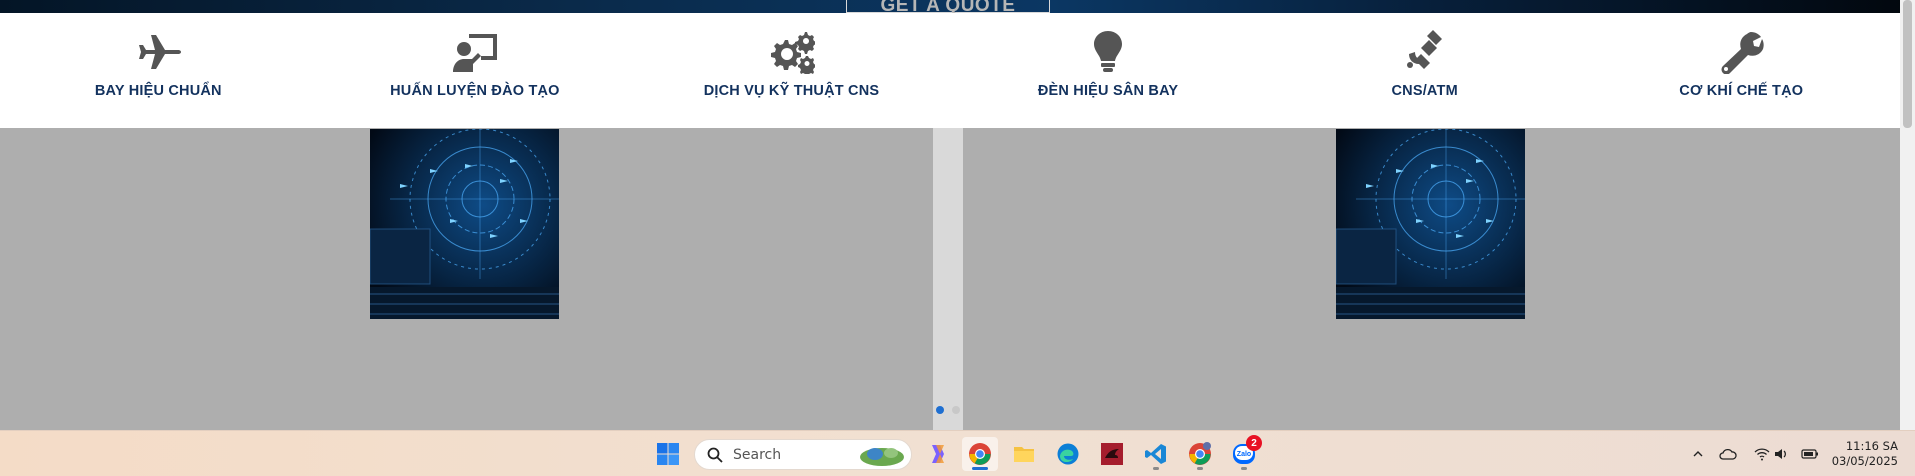 This screenshot has height=476, width=1915. I want to click on service-den-hieu-san-bay: ĐÈN HIỆU SÂN BAY, so click(1108, 70).